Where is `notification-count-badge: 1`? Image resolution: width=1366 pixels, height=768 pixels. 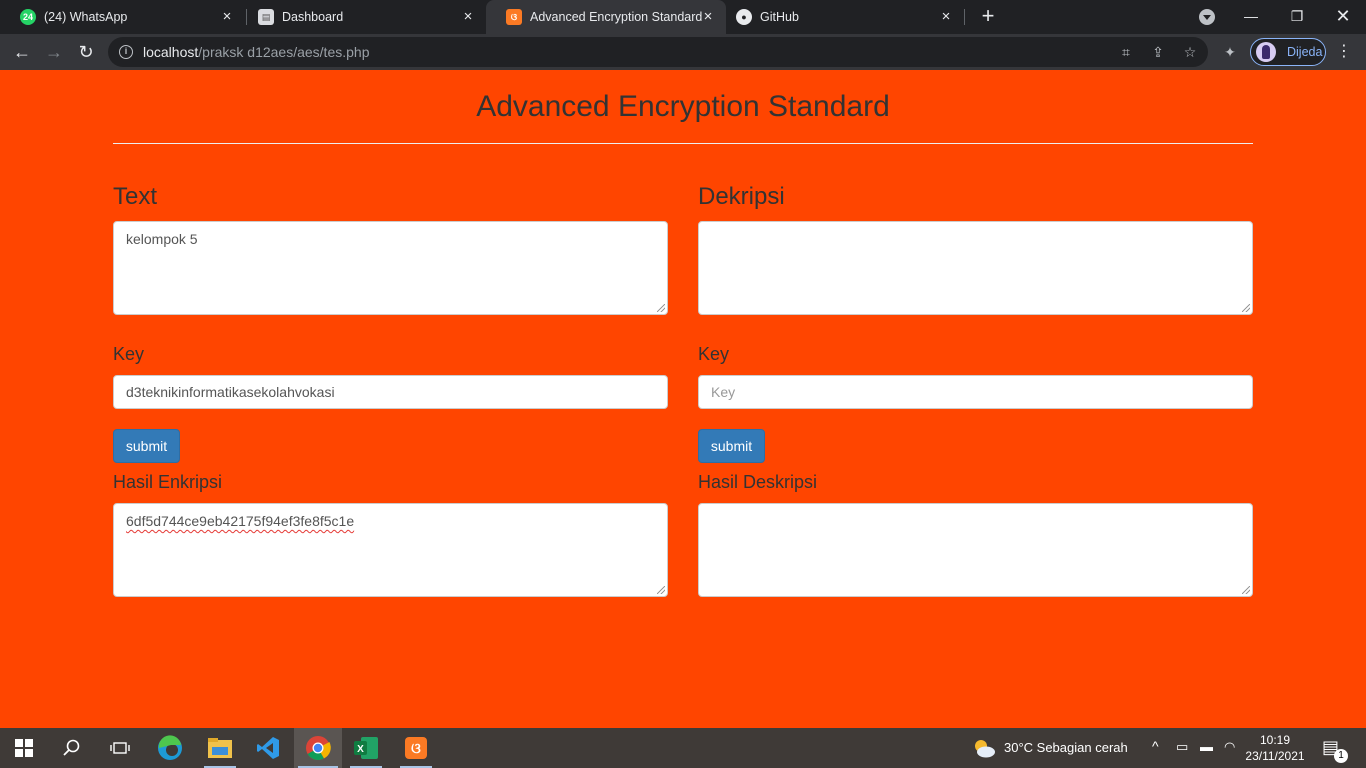
notification-count-badge: 1 is located at coordinates (1341, 756).